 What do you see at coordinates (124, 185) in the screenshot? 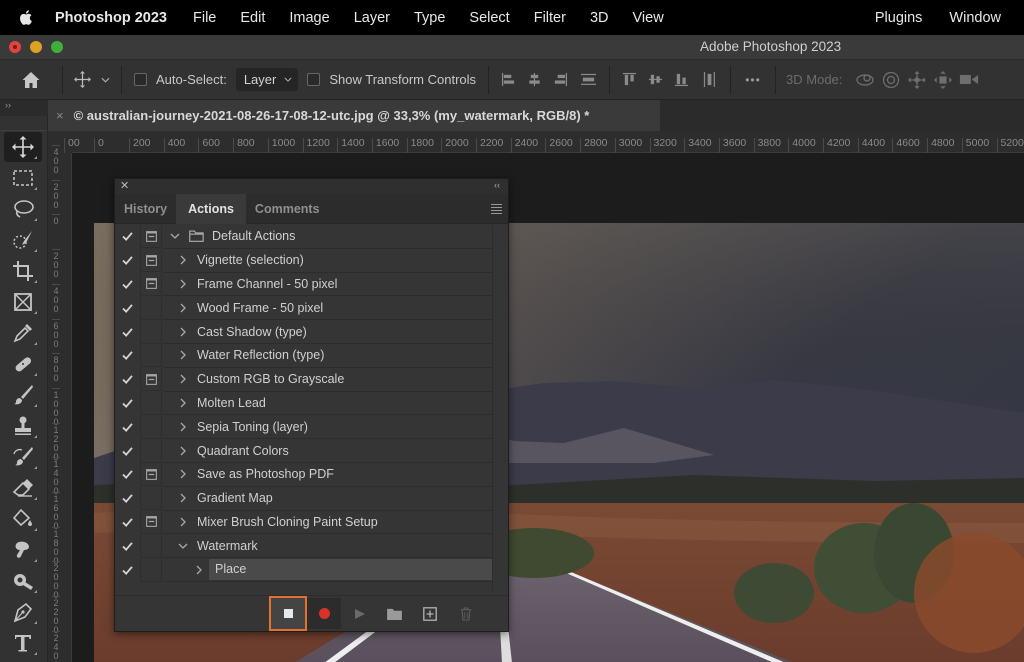
I see `close-panel-icon: ✕` at bounding box center [124, 185].